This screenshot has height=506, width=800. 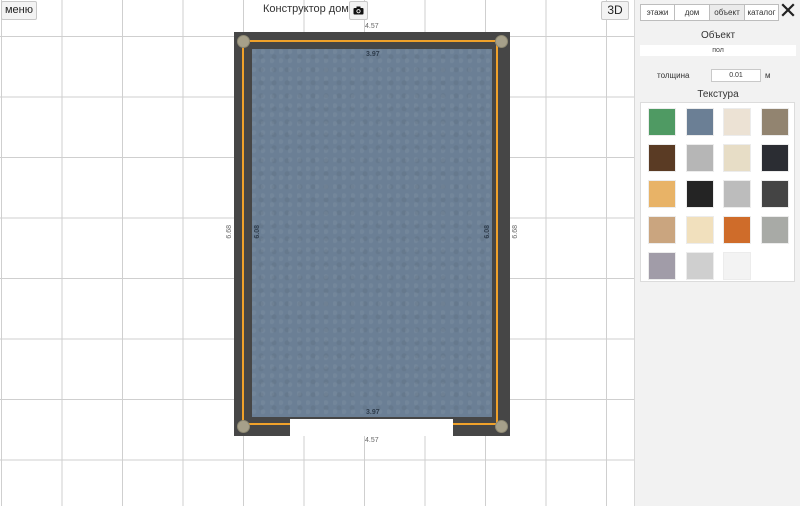 I want to click on texture-swatch-grey-stone, so click(x=774, y=230).